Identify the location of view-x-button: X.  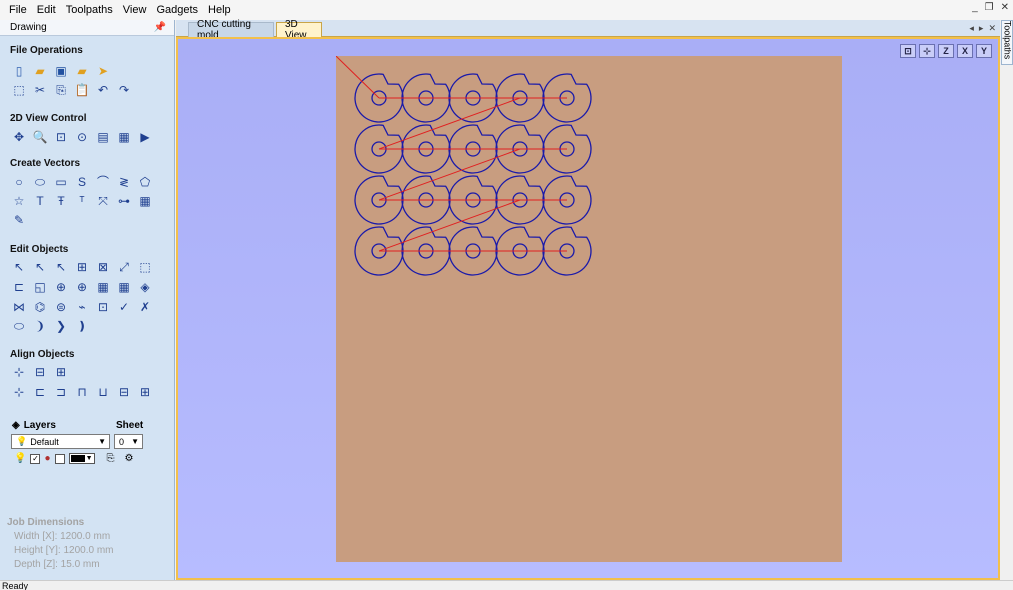
(965, 51).